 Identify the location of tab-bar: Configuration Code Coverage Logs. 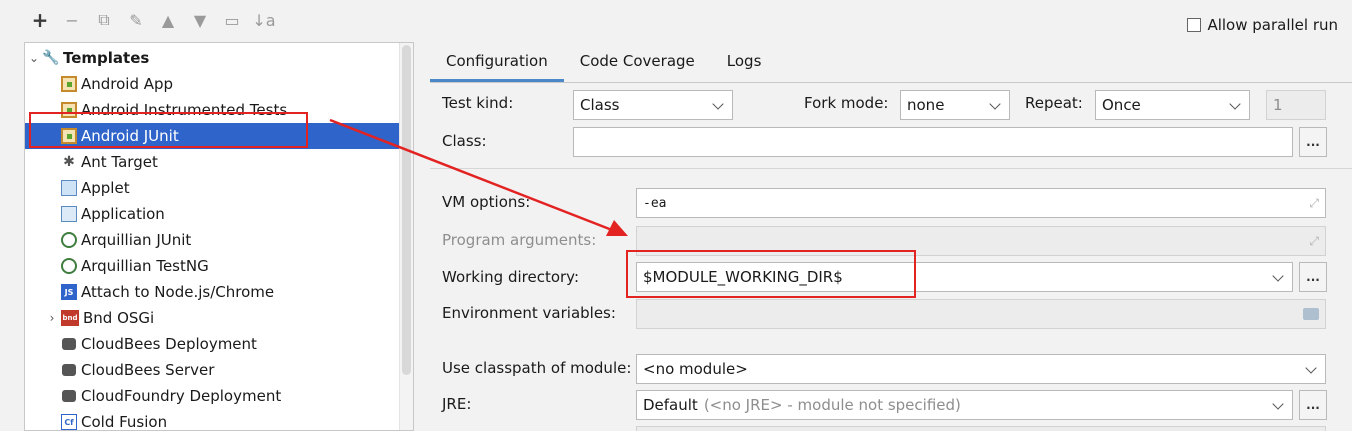
(603, 63).